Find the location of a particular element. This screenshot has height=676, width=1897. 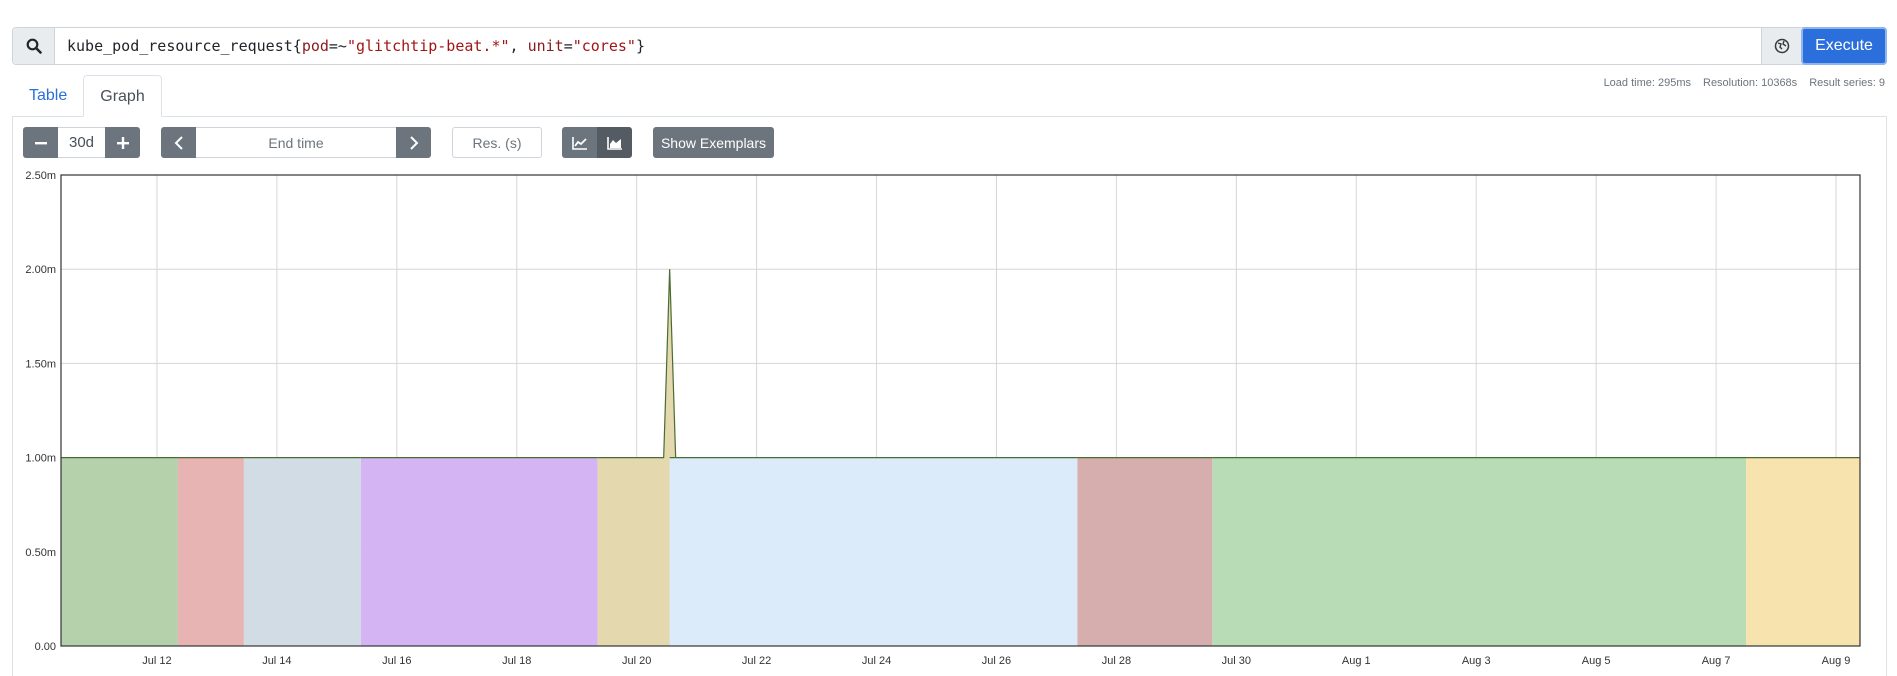

query-op-1: =~ is located at coordinates (337, 46).